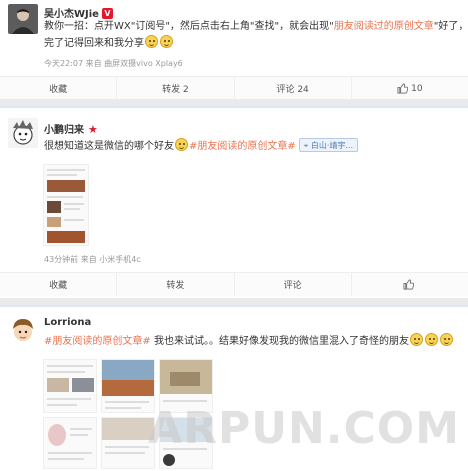 This screenshot has height=471, width=468. I want to click on comment-button: 评论 24, so click(293, 88).